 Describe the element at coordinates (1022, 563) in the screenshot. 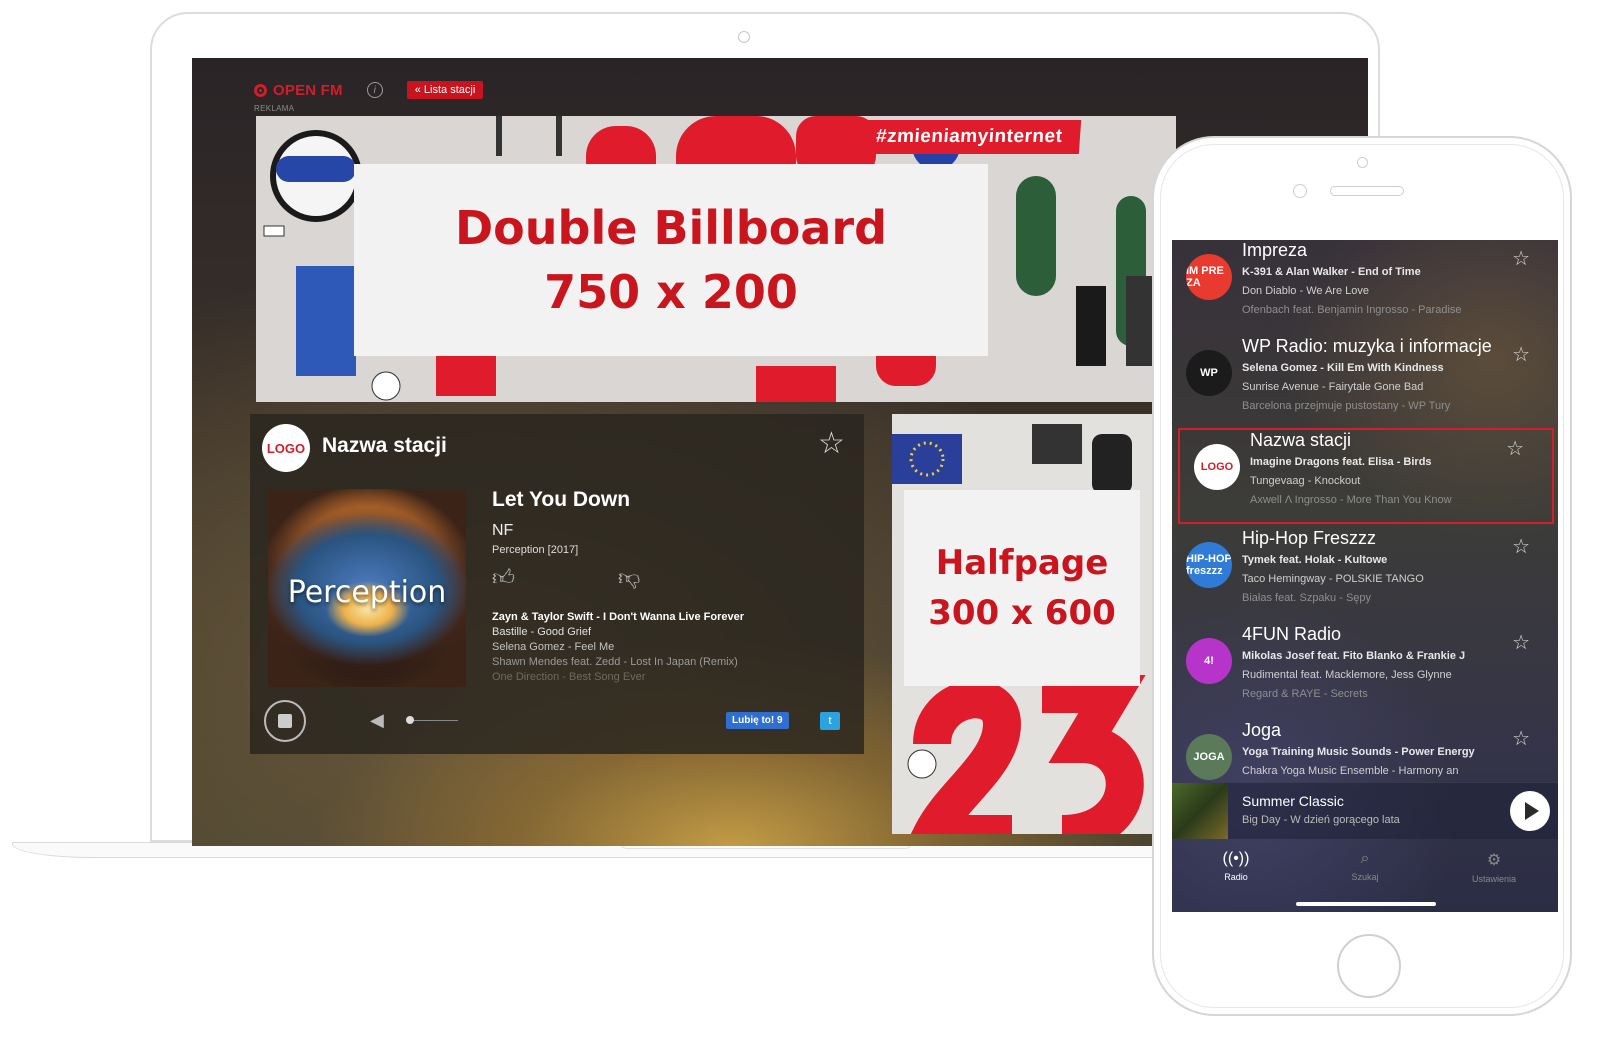

I see `halfpage-title: Halfpage` at that location.